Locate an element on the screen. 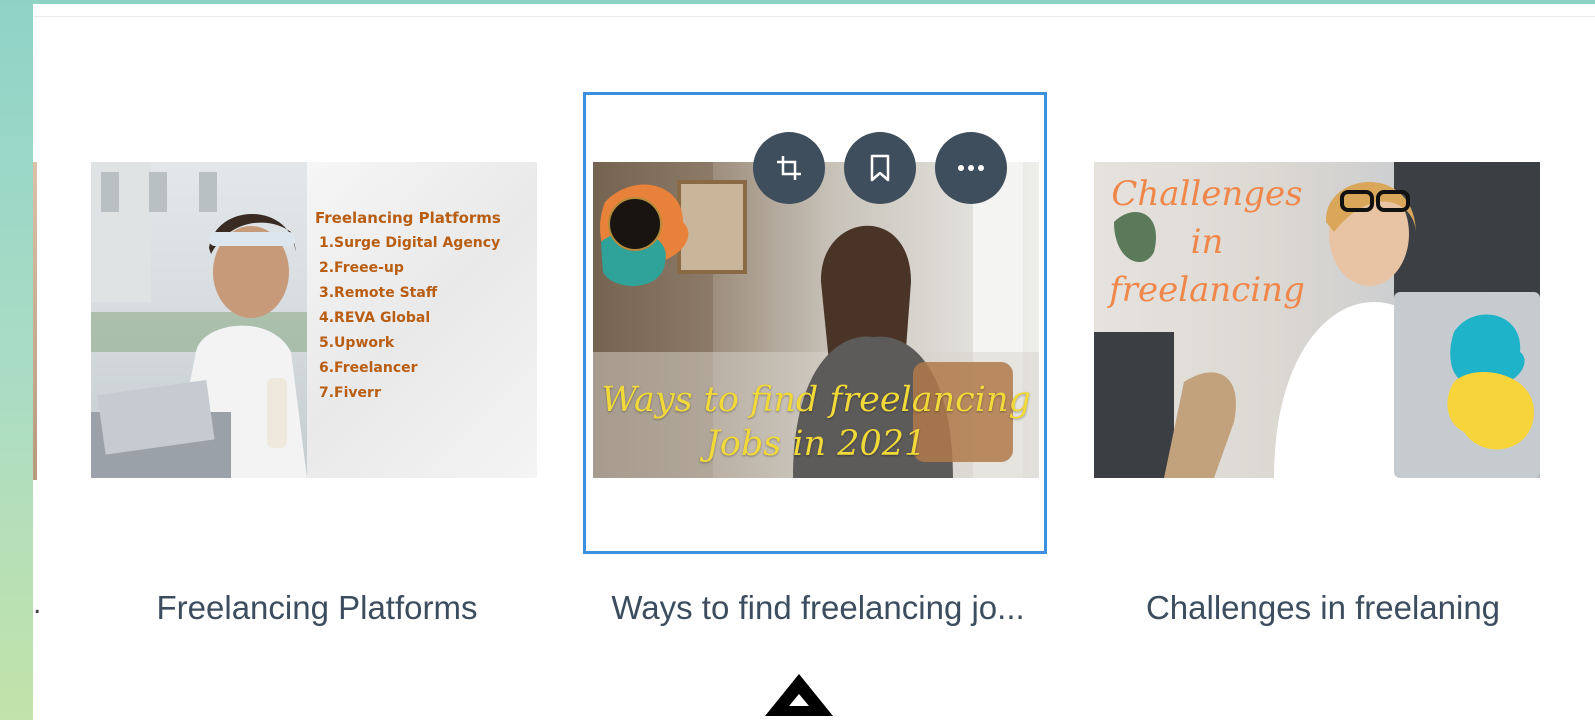 Image resolution: width=1595 pixels, height=720 pixels. bookmark-button is located at coordinates (880, 168).